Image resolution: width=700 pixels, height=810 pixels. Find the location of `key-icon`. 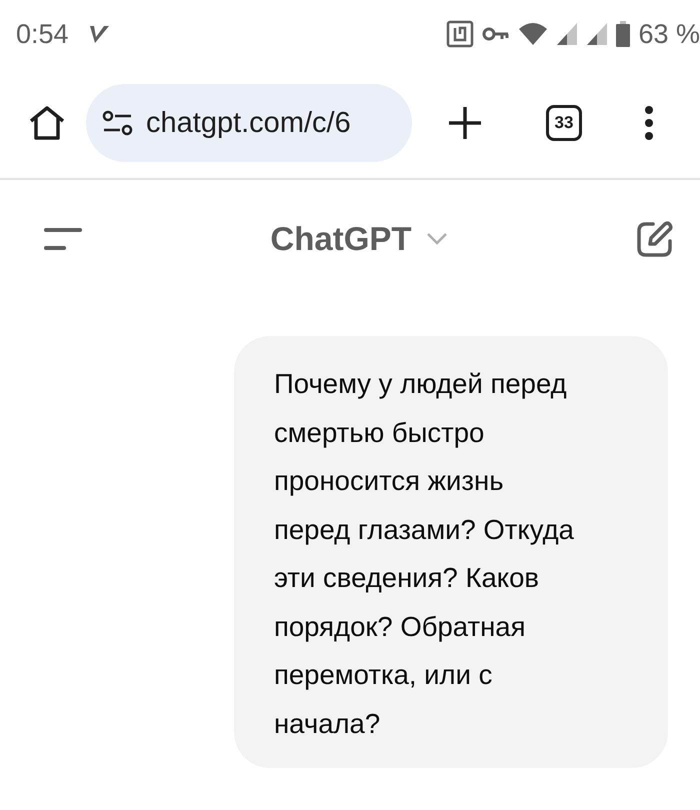

key-icon is located at coordinates (496, 34).